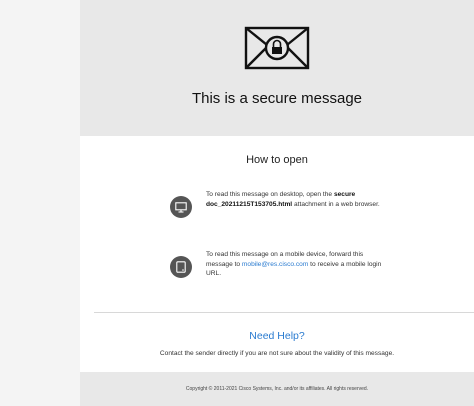 The width and height of the screenshot is (474, 406). I want to click on monitor-icon, so click(181, 207).